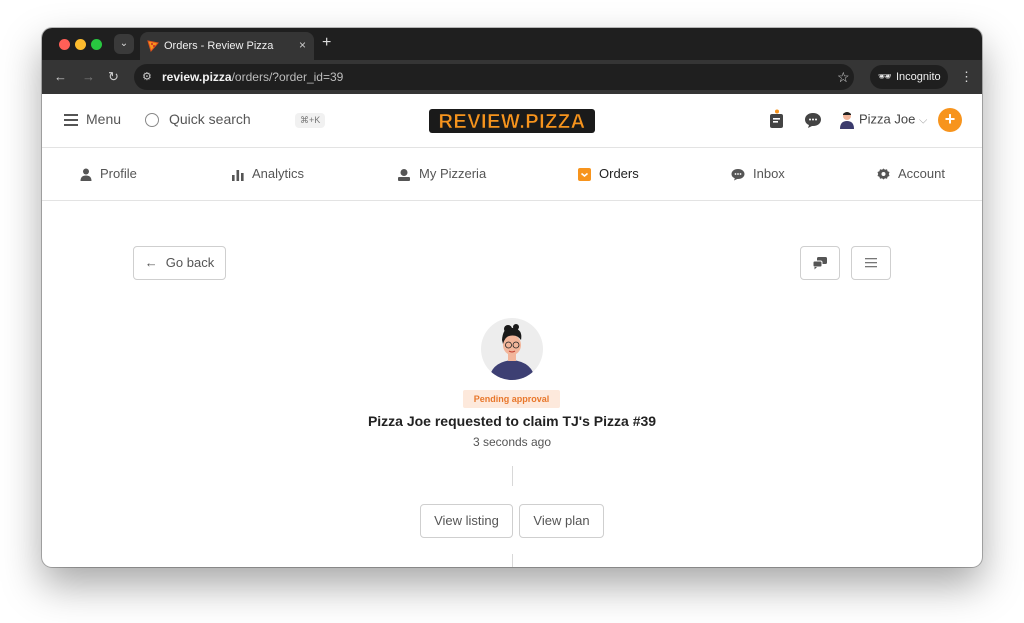 Image resolution: width=1024 pixels, height=623 pixels. What do you see at coordinates (151, 262) in the screenshot?
I see `arrow-left-icon: ←` at bounding box center [151, 262].